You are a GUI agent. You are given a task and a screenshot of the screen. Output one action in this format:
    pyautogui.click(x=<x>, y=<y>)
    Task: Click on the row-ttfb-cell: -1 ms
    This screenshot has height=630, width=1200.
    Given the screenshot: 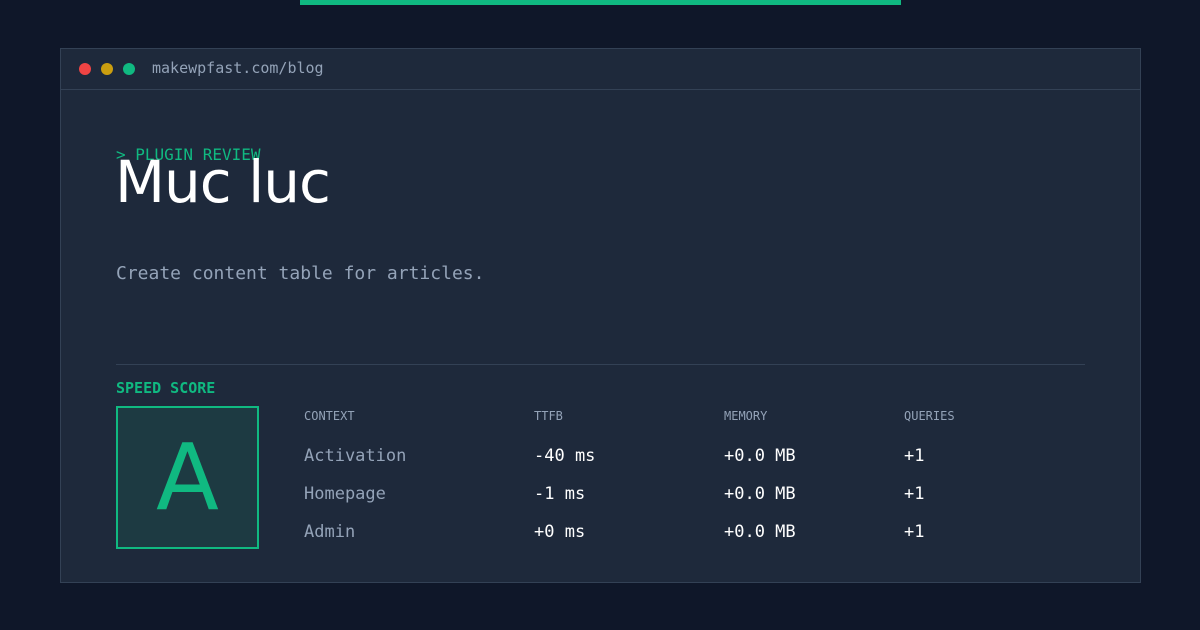 What is the action you would take?
    pyautogui.click(x=560, y=494)
    